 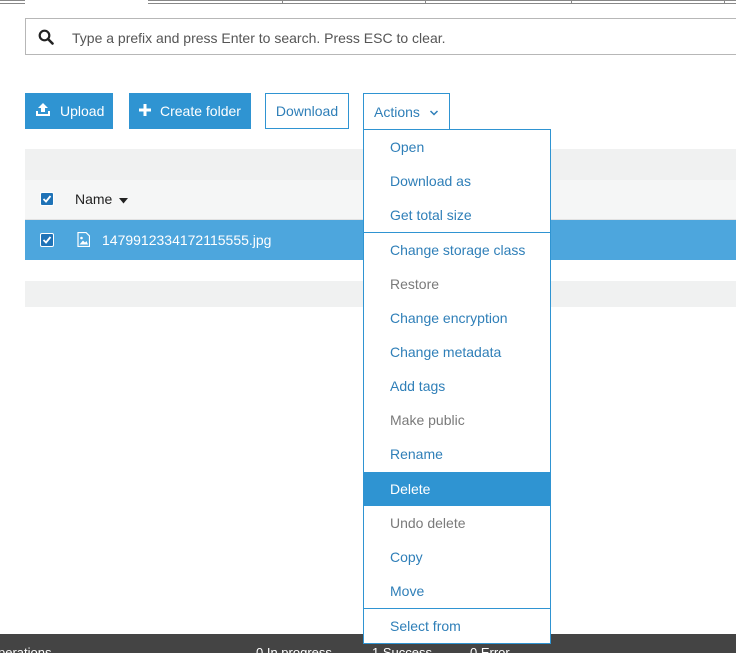 I want to click on menu-item-change-encryption: Change encryption, so click(x=457, y=318).